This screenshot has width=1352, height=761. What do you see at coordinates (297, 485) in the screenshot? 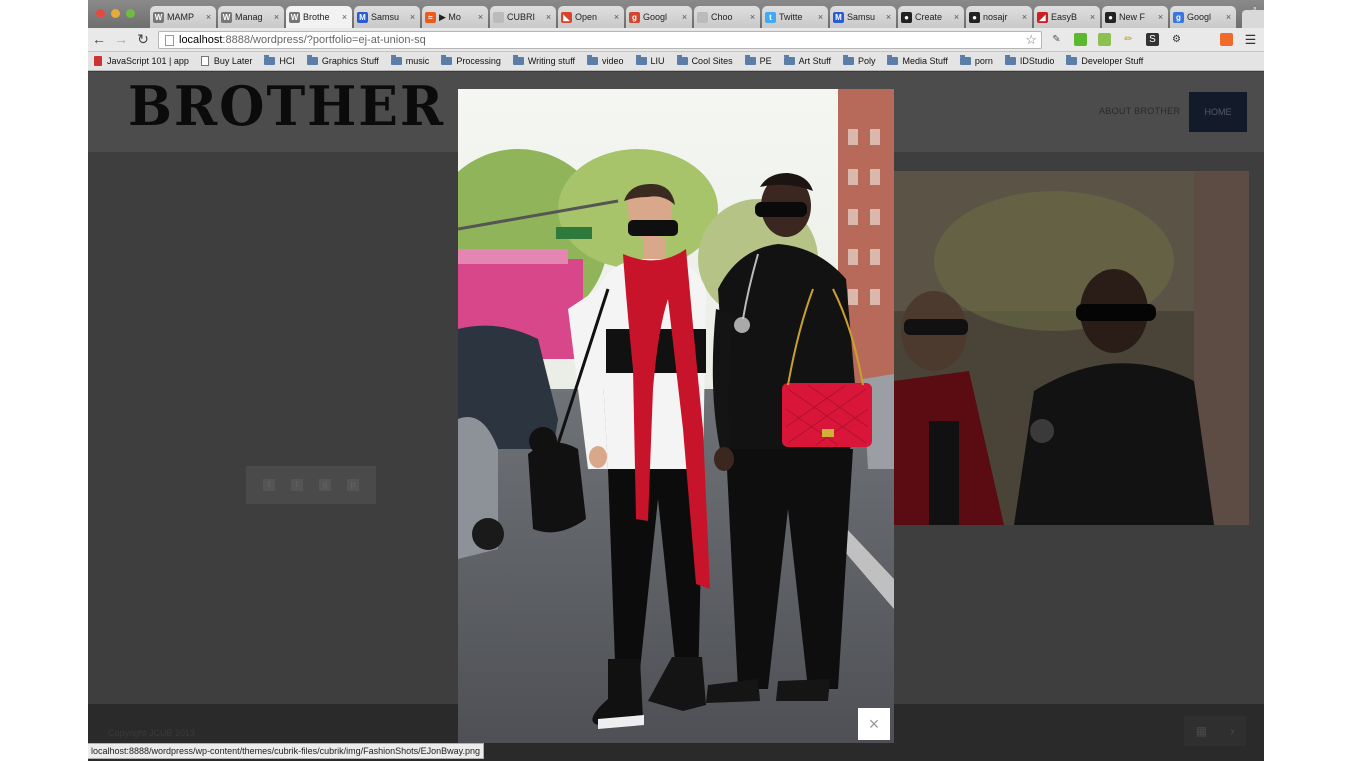
I see `twitter-share-icon: t` at bounding box center [297, 485].